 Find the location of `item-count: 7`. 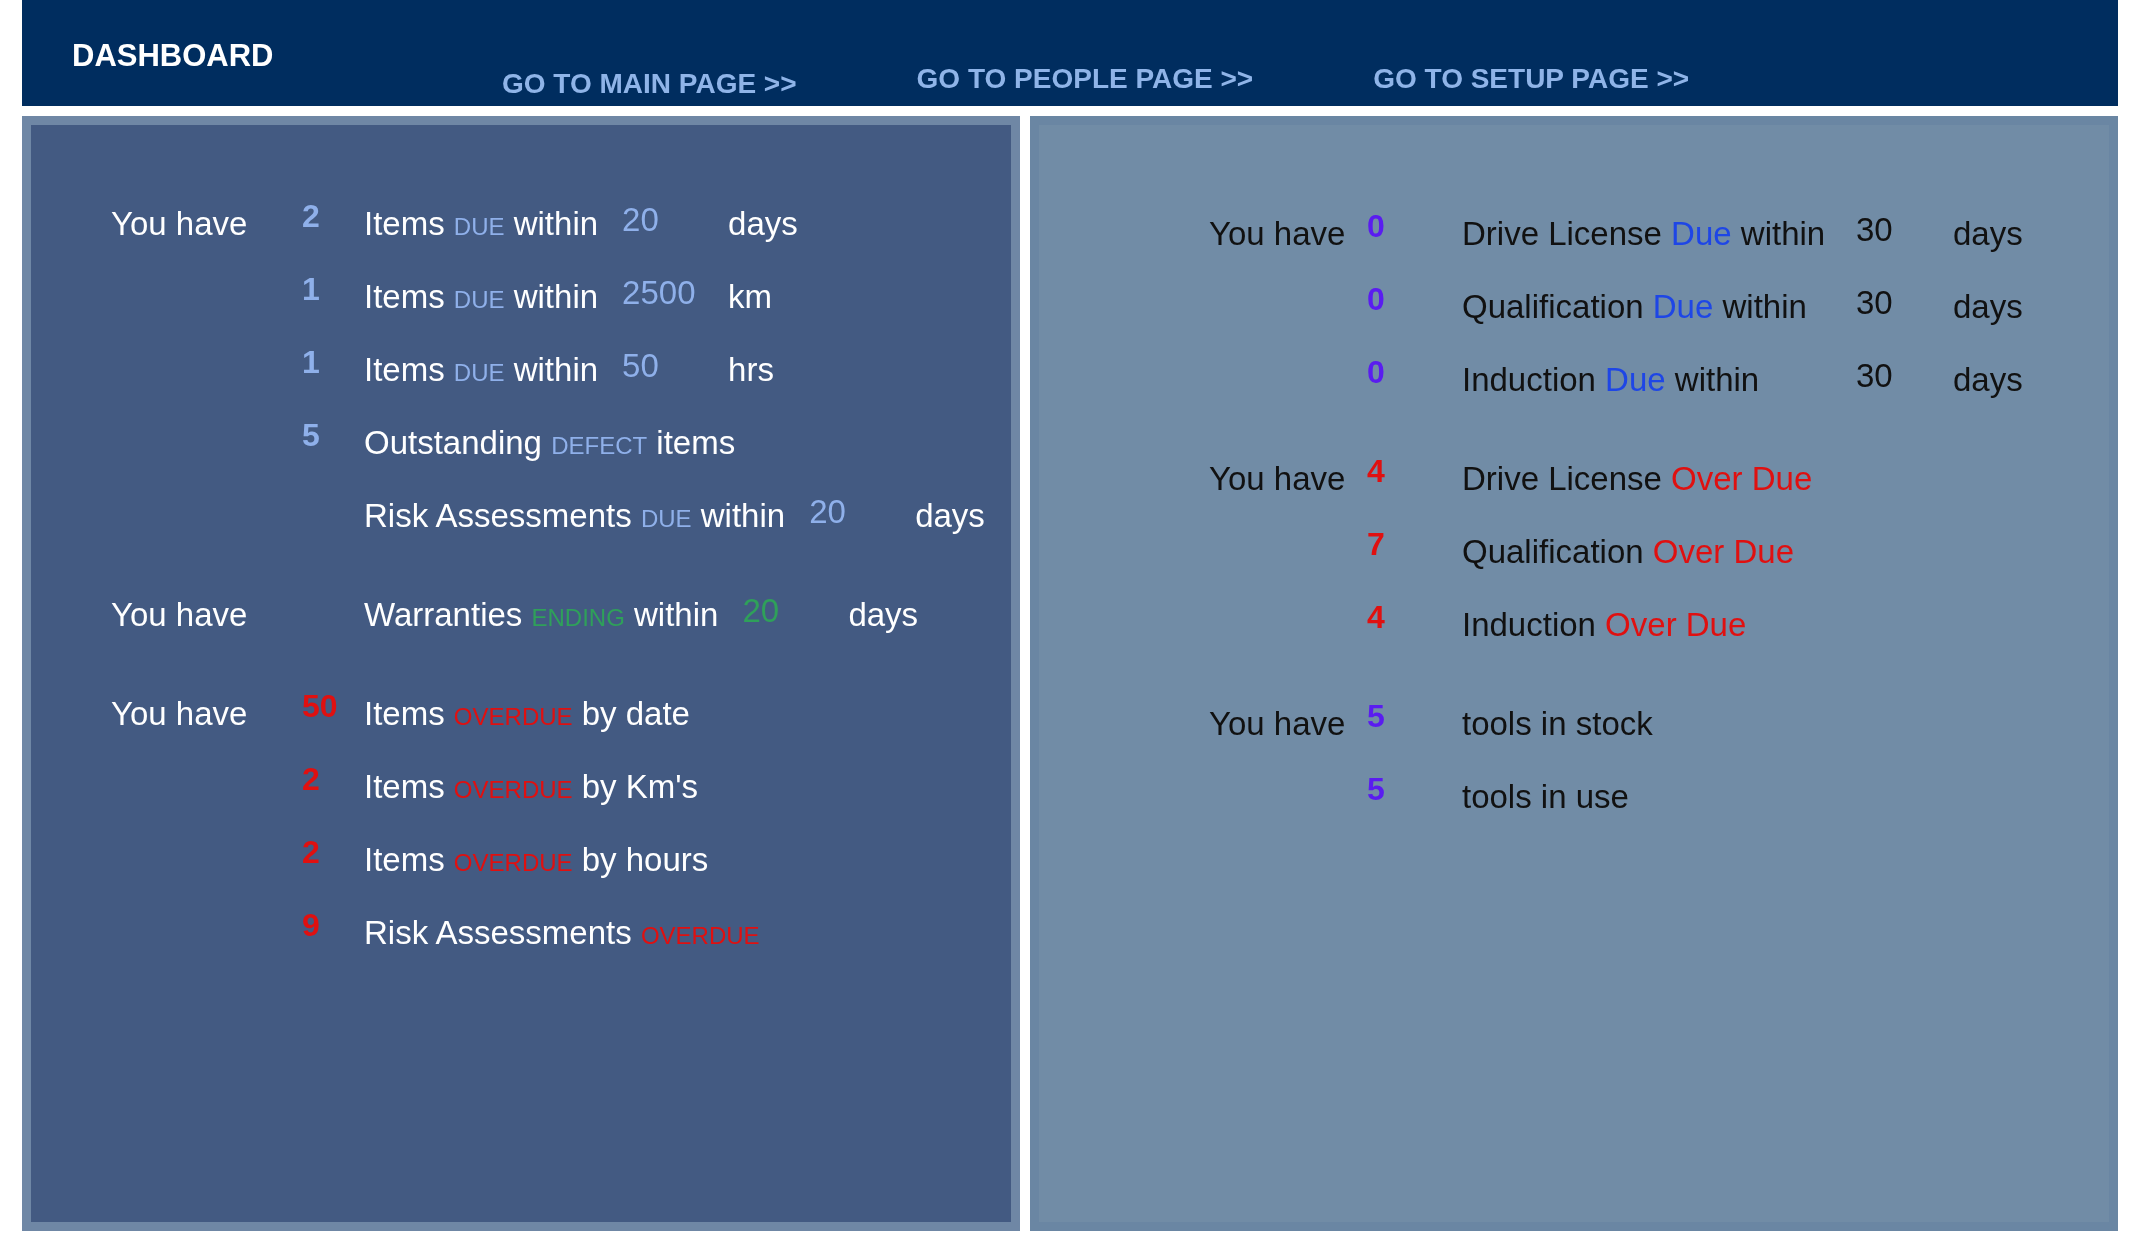

item-count: 7 is located at coordinates (1376, 544).